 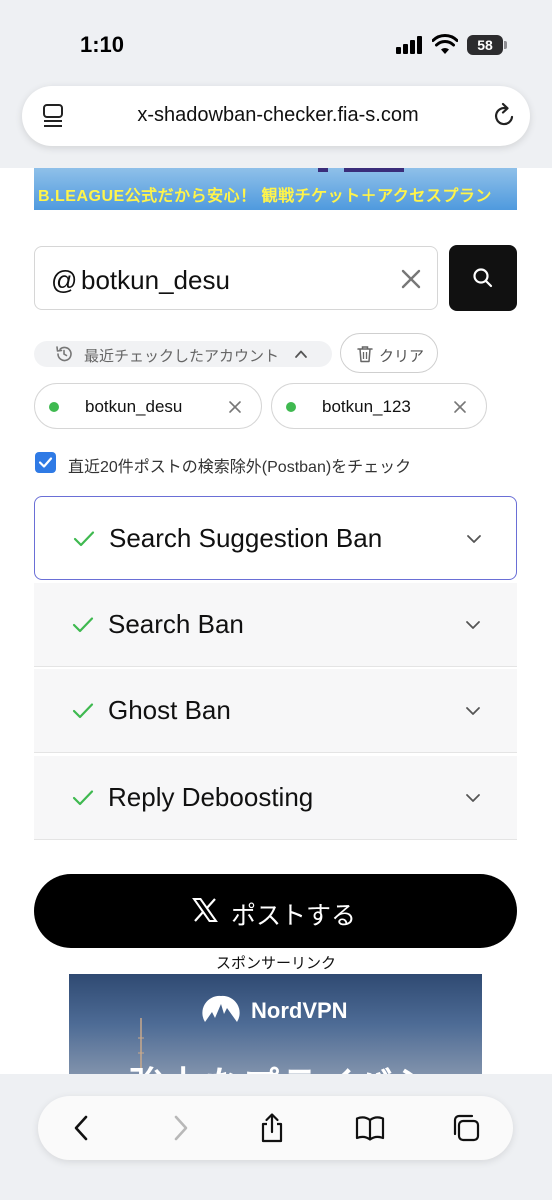 I want to click on search-icon, so click(x=483, y=278).